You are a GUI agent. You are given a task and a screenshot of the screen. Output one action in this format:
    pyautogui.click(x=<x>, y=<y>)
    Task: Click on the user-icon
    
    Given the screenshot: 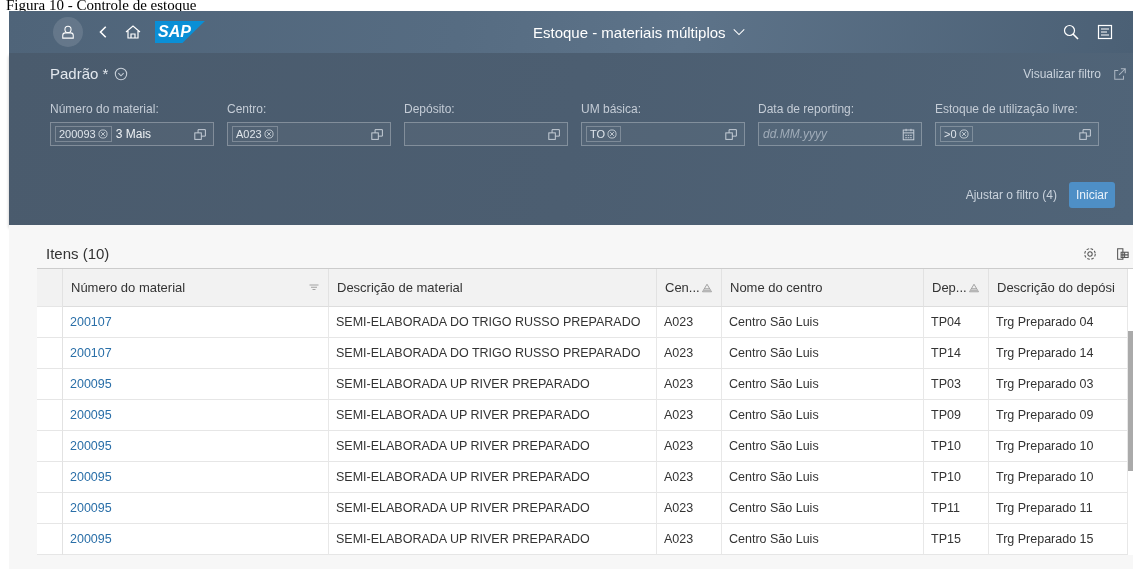 What is the action you would take?
    pyautogui.click(x=68, y=32)
    